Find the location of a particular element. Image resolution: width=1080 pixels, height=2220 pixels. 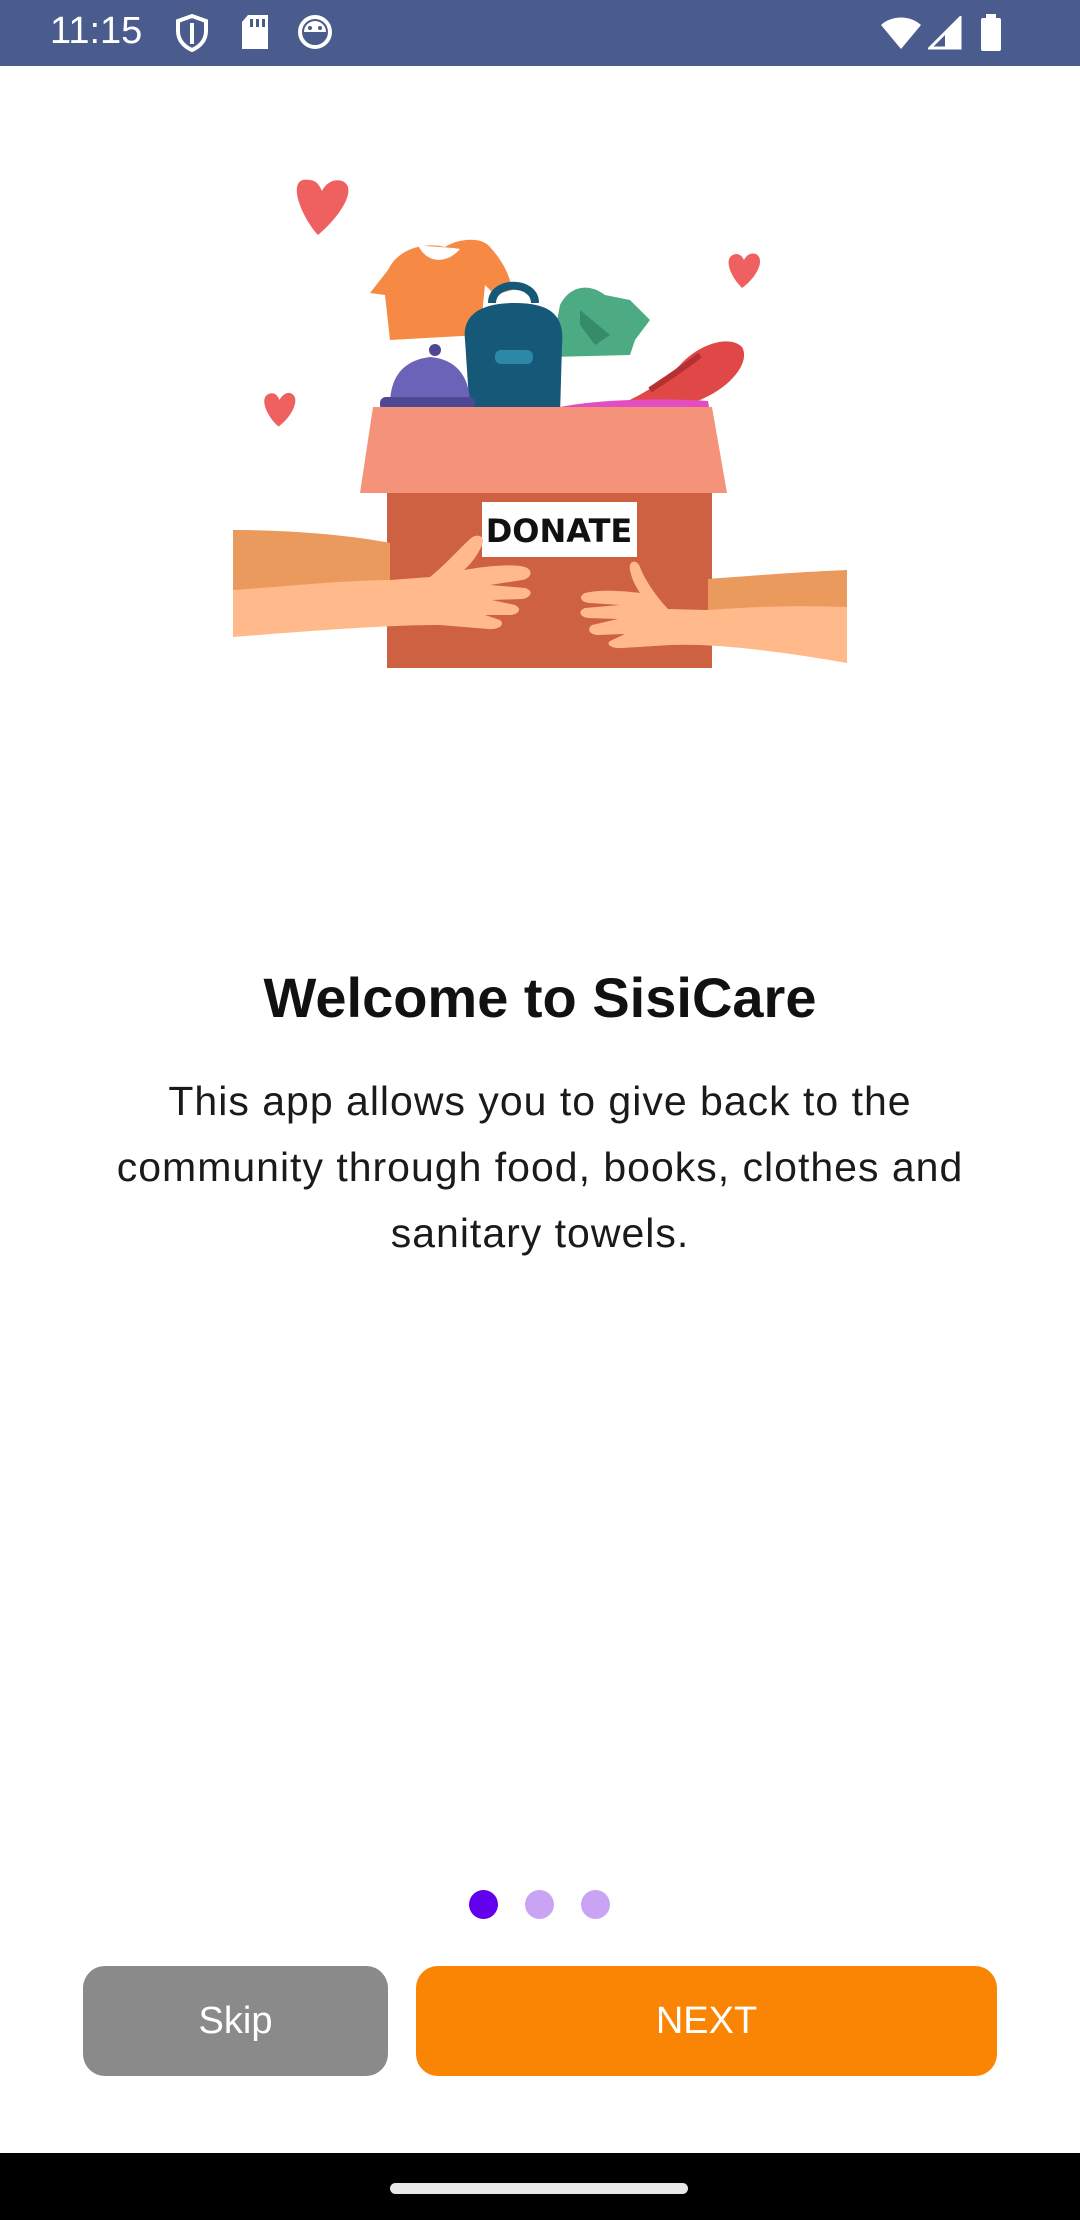

wifi-icon is located at coordinates (901, 33).